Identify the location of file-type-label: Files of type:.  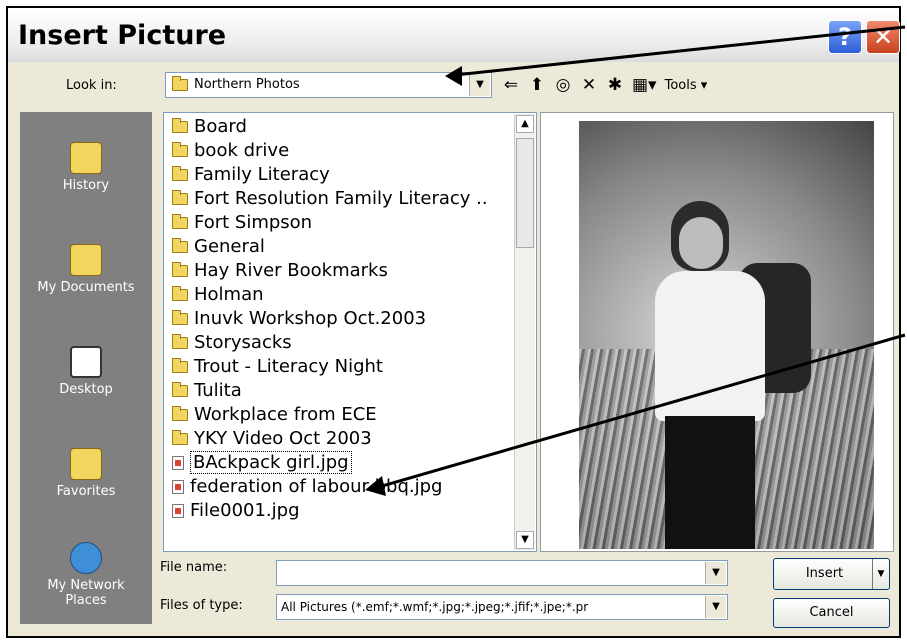
(201, 605).